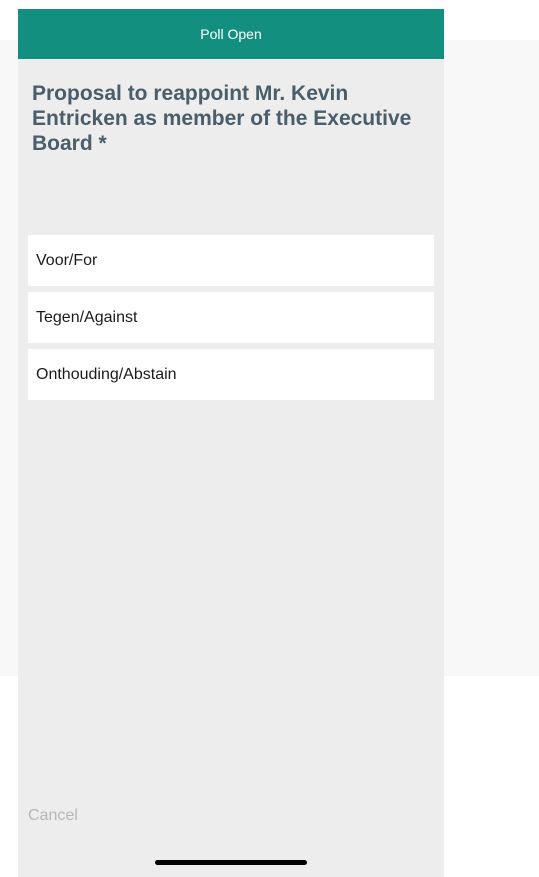 Image resolution: width=539 pixels, height=877 pixels. I want to click on poll-header: Poll Open, so click(231, 34).